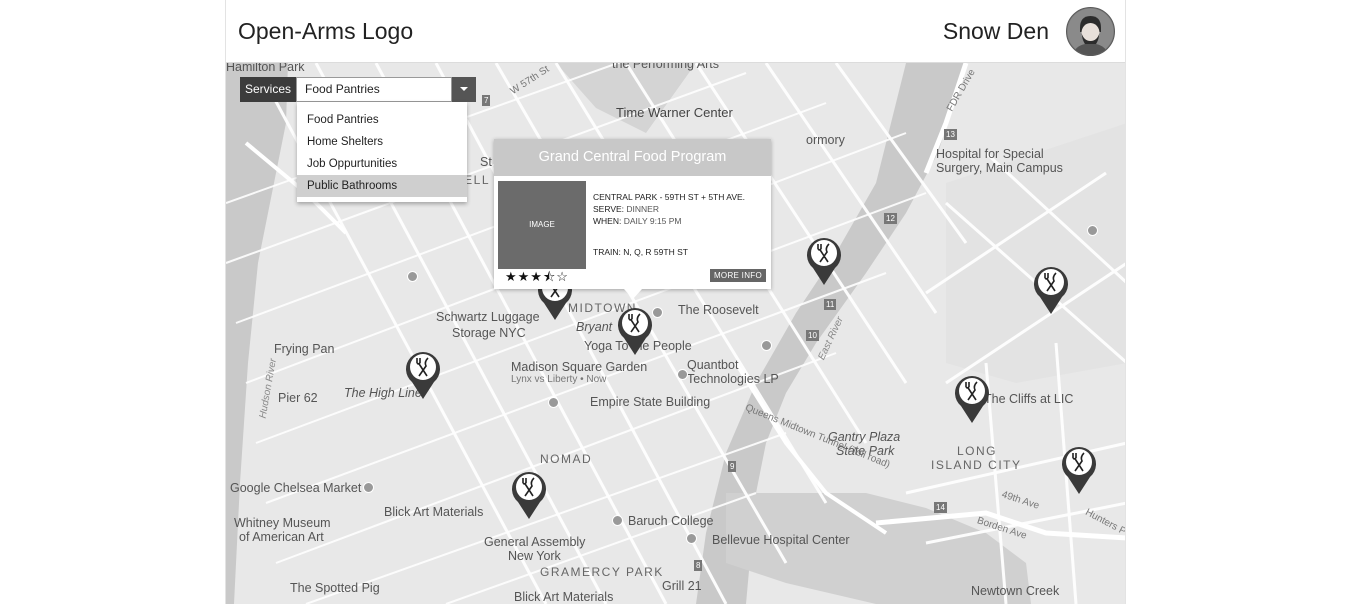 The width and height of the screenshot is (1350, 604). What do you see at coordinates (304, 349) in the screenshot?
I see `label-frying-pan: Frying Pan` at bounding box center [304, 349].